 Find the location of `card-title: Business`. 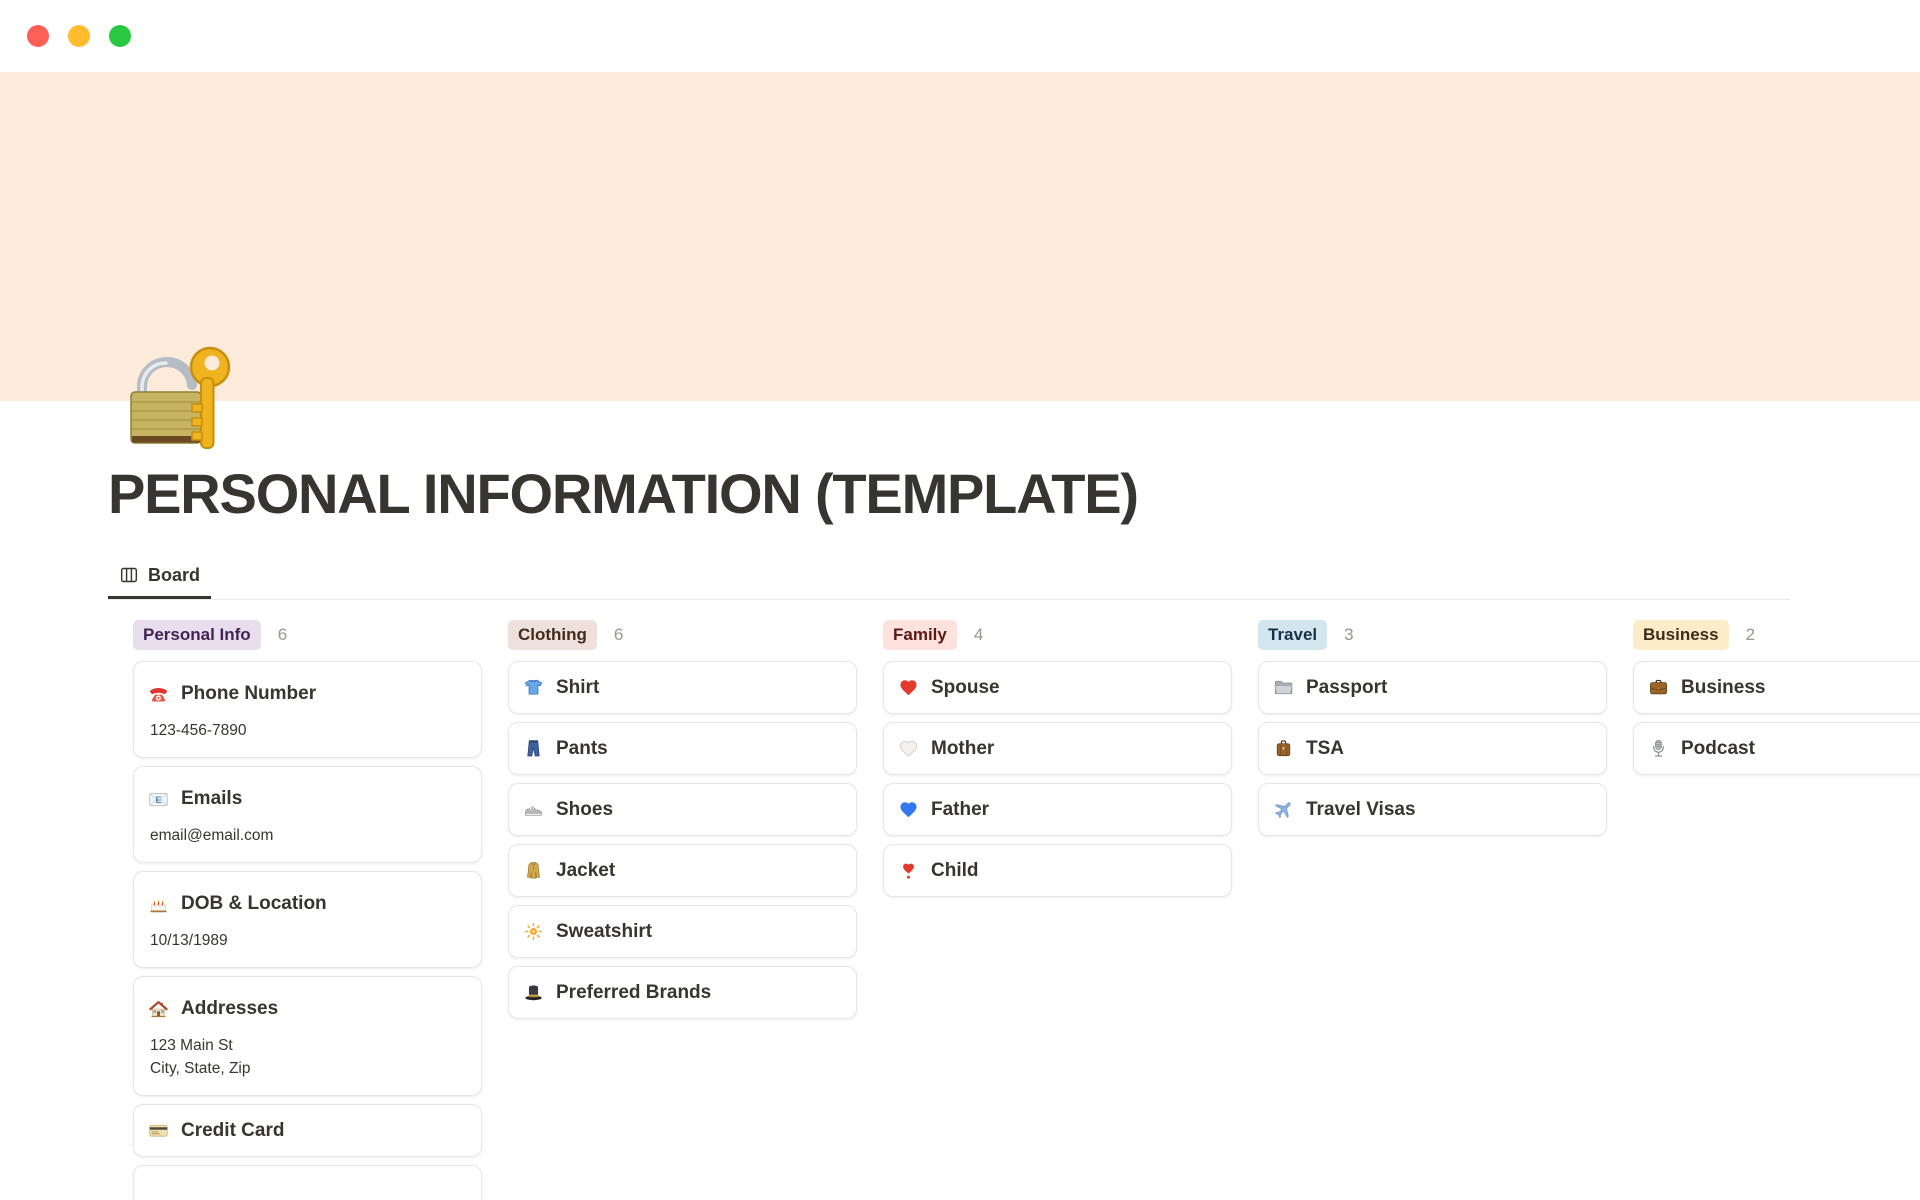

card-title: Business is located at coordinates (1723, 687).